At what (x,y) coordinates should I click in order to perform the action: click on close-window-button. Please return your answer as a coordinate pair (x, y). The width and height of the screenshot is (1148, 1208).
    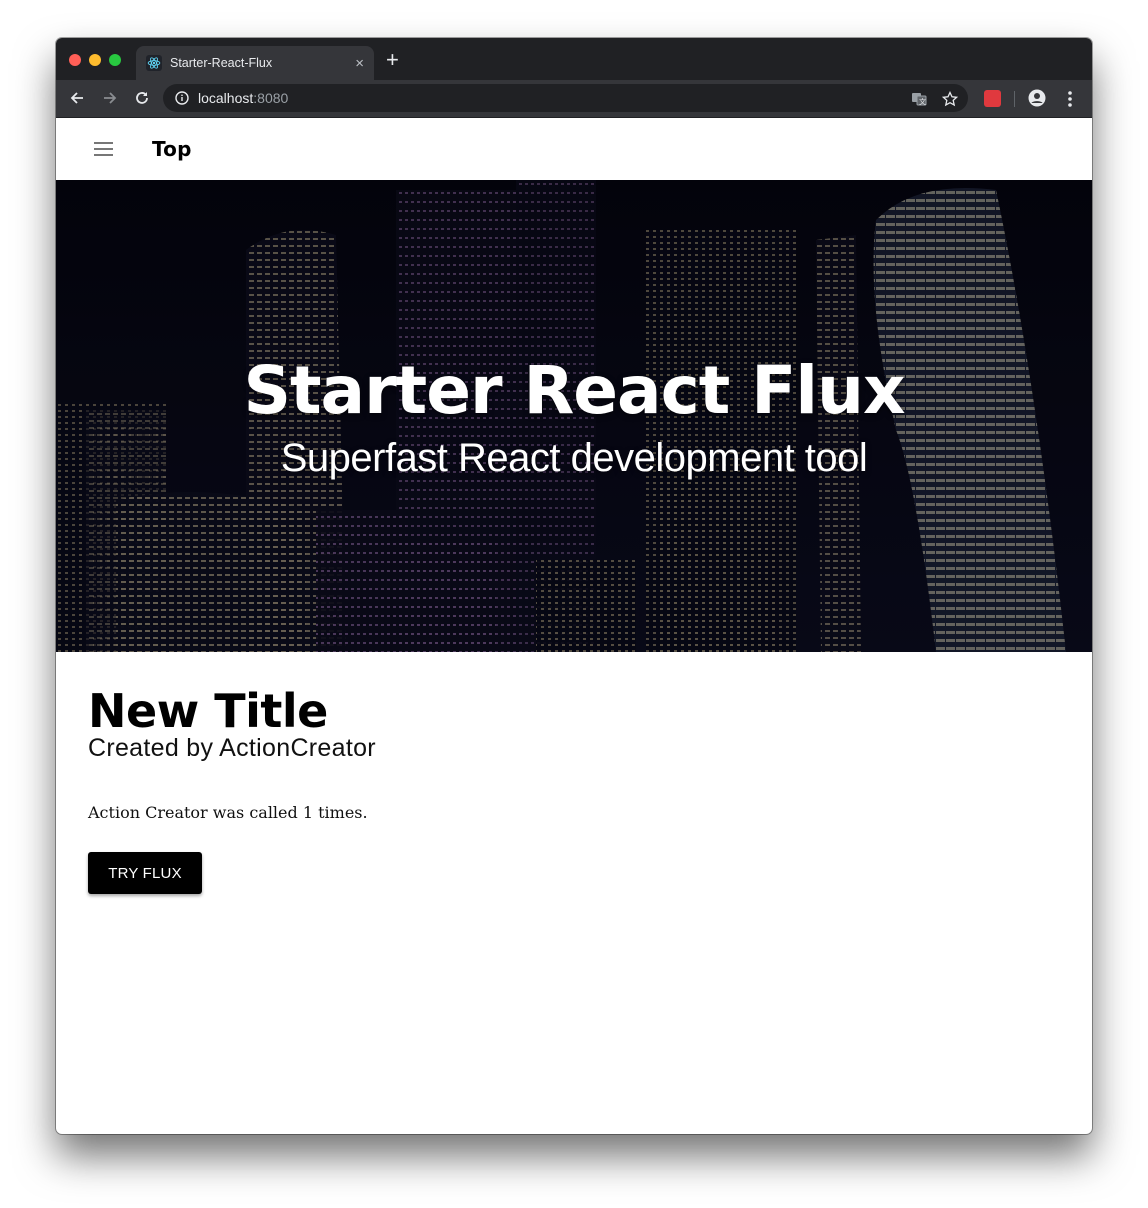
    Looking at the image, I should click on (75, 60).